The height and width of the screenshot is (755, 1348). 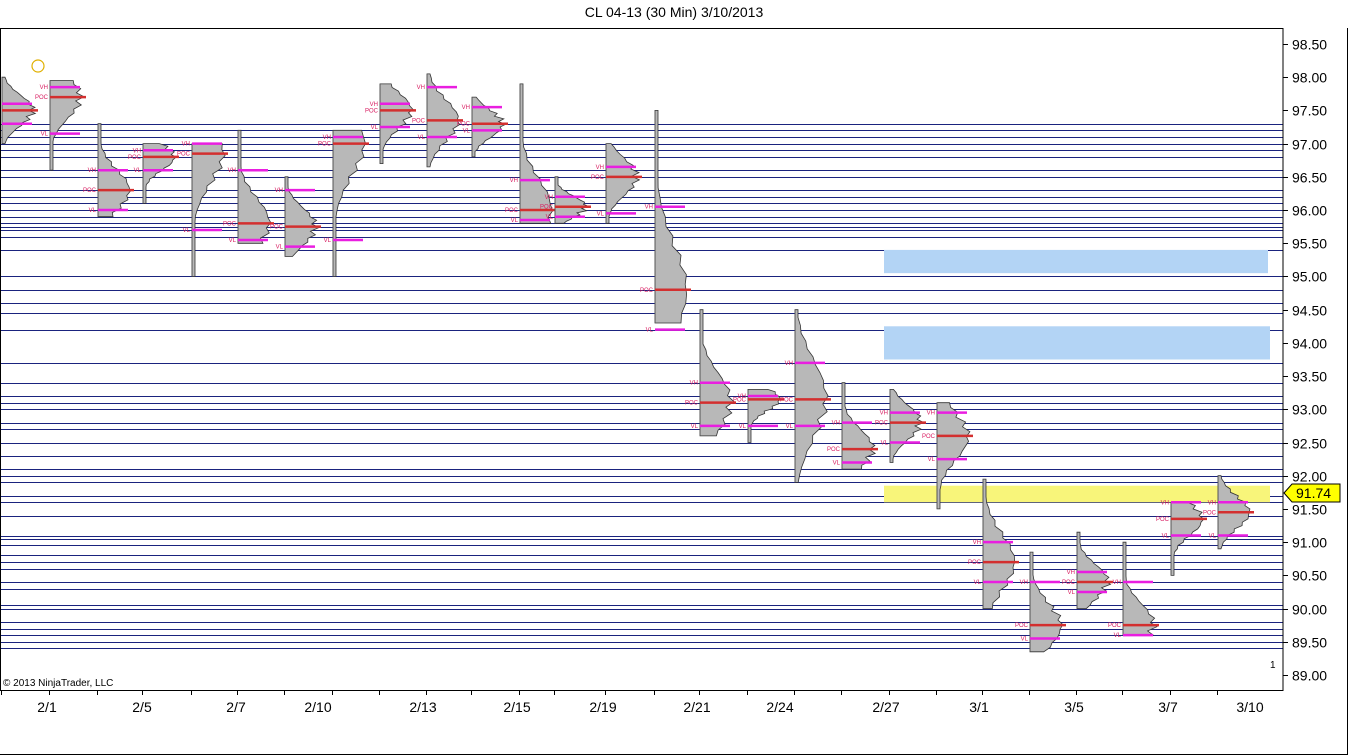 I want to click on profile-start-icon, so click(x=38, y=66).